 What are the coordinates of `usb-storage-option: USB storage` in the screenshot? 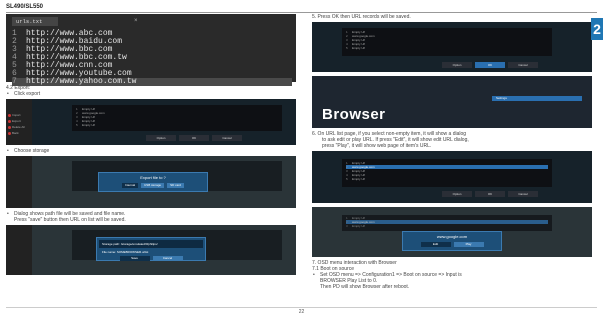 It's located at (153, 185).